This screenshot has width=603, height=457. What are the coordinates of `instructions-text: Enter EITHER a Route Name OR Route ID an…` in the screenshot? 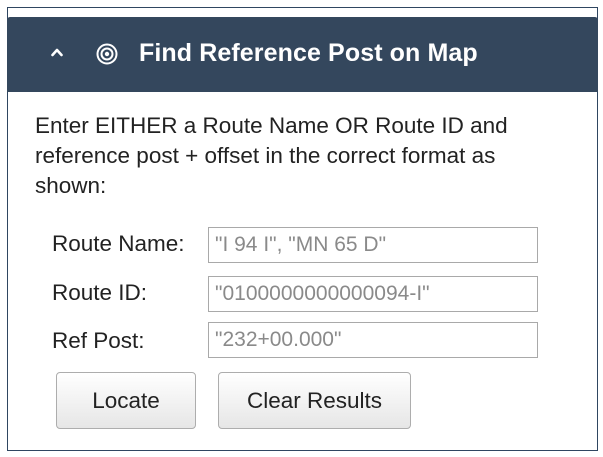 It's located at (271, 155).